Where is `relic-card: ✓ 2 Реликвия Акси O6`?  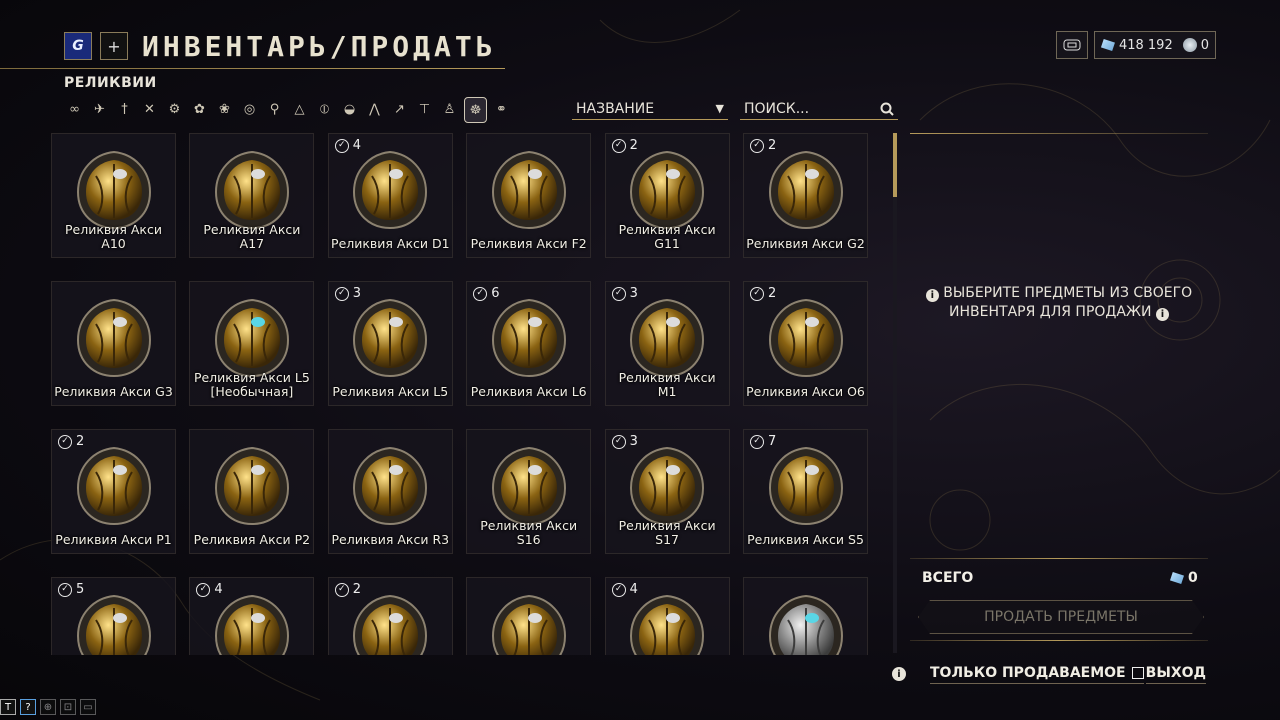 relic-card: ✓ 2 Реликвия Акси O6 is located at coordinates (805, 343).